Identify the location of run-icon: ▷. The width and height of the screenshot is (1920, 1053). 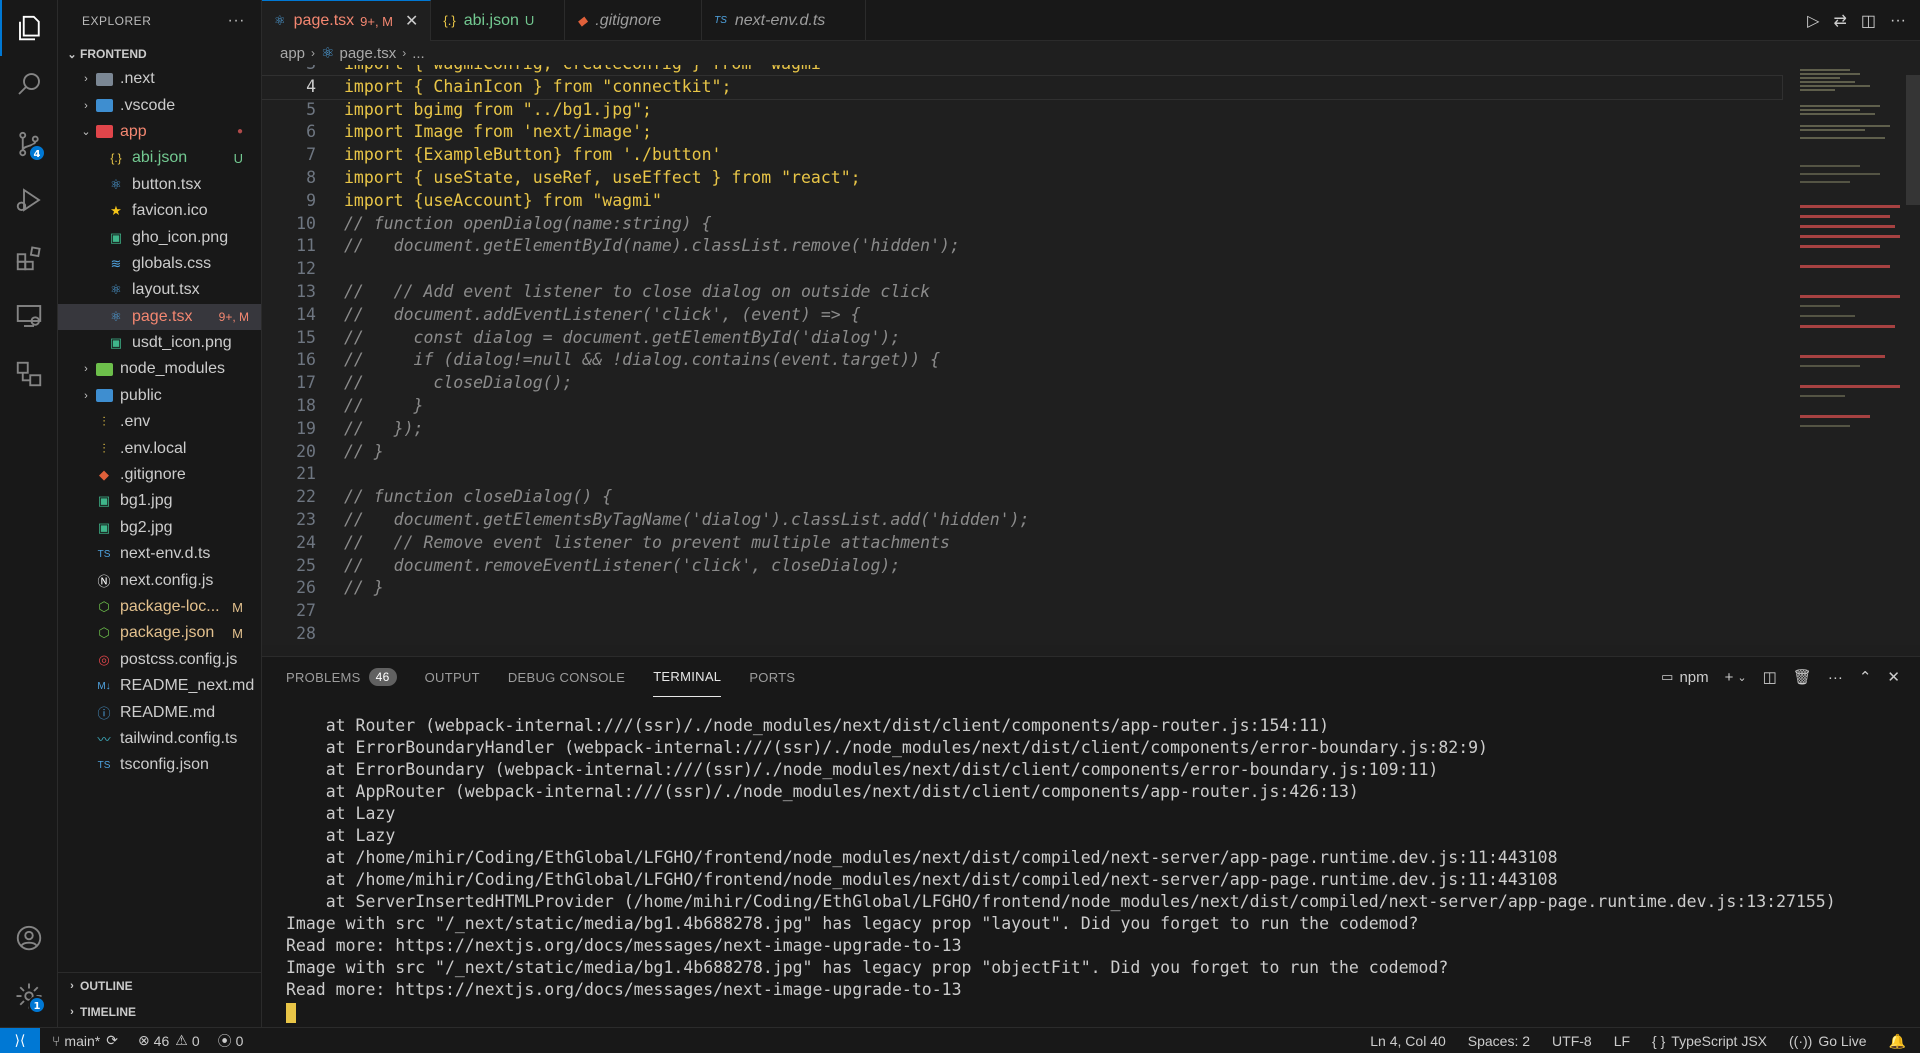
(1813, 21).